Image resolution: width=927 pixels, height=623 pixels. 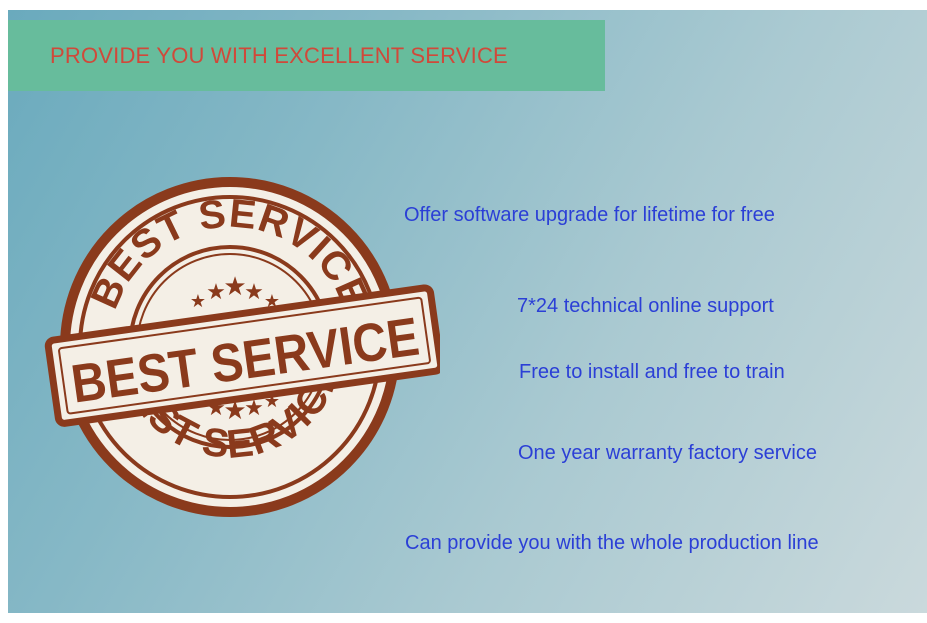 What do you see at coordinates (645, 306) in the screenshot?
I see `feature-online-support: 7*24 technical online support` at bounding box center [645, 306].